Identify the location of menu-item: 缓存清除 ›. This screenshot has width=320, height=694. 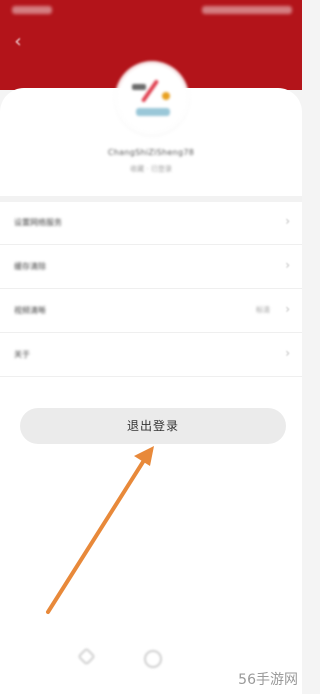
(151, 267).